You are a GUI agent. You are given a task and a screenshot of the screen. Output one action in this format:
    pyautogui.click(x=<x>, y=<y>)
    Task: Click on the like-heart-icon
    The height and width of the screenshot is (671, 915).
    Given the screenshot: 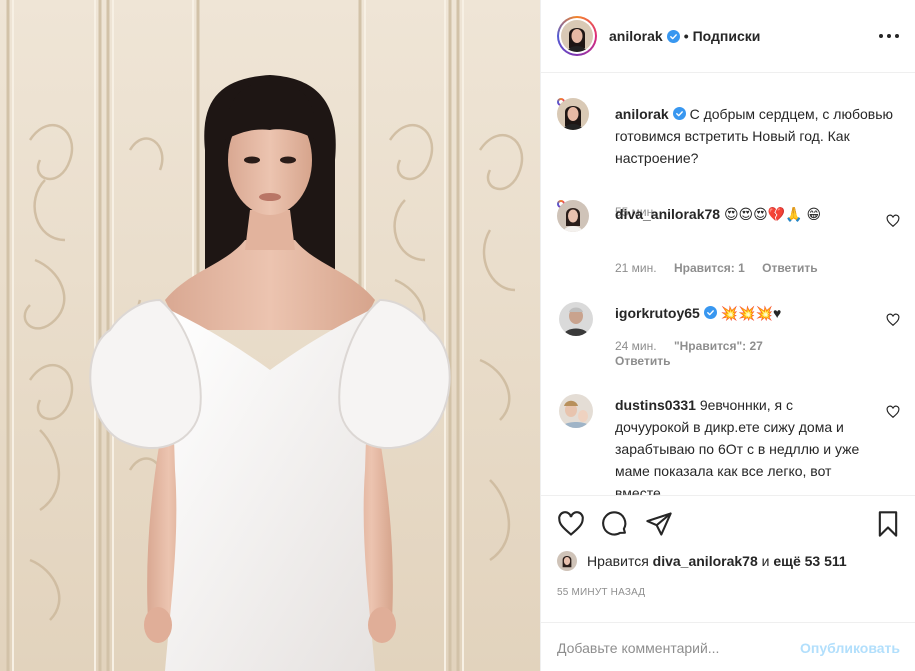 What is the action you would take?
    pyautogui.click(x=571, y=524)
    